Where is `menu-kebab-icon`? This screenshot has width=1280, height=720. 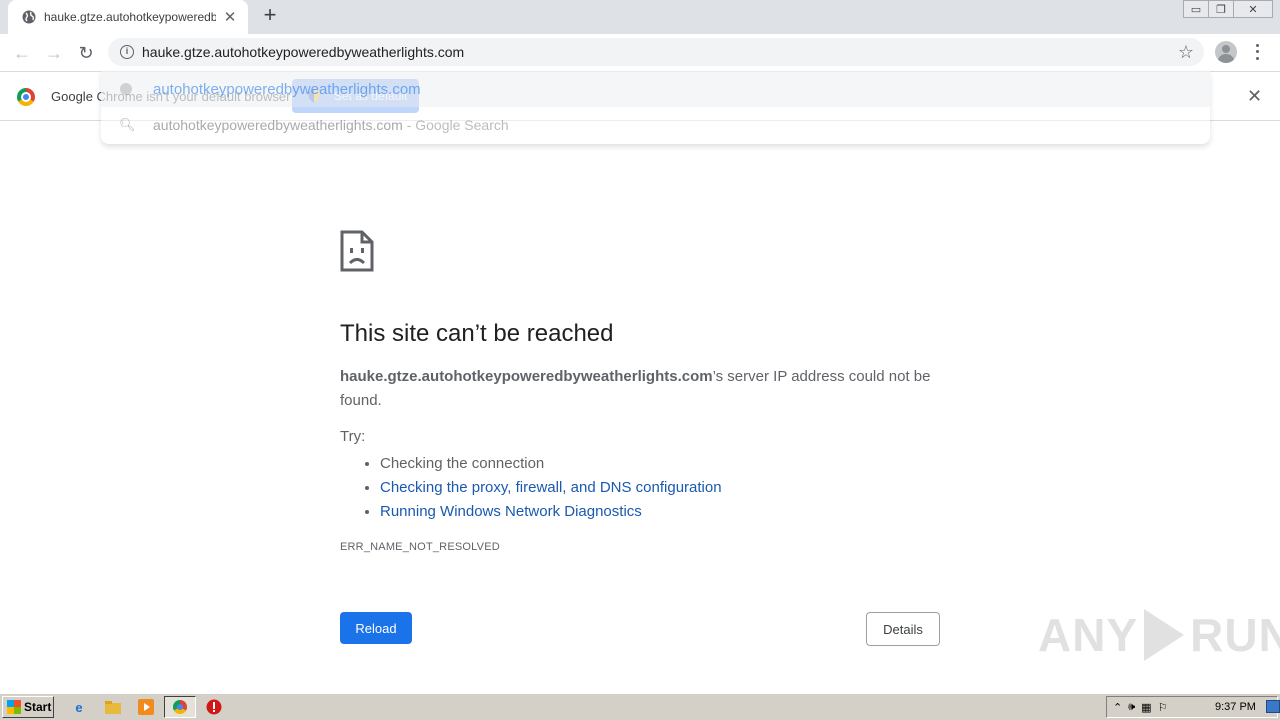
menu-kebab-icon is located at coordinates (1257, 52).